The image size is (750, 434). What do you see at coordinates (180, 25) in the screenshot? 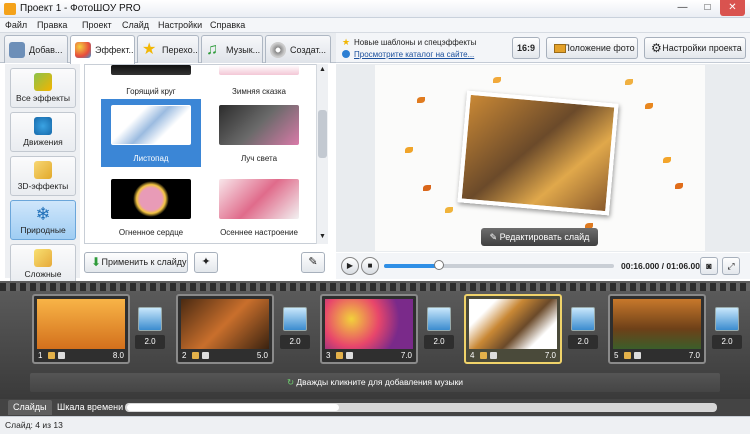
I see `menu-settings: Настройки` at bounding box center [180, 25].